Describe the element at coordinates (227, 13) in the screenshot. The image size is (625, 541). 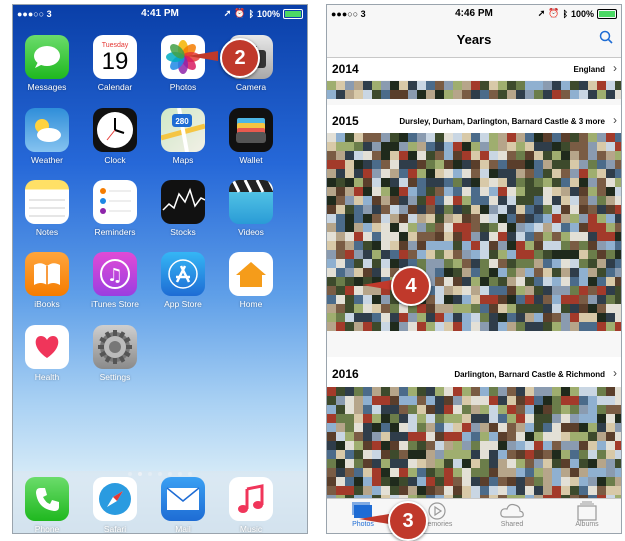
I see `location-icon: ➚` at that location.